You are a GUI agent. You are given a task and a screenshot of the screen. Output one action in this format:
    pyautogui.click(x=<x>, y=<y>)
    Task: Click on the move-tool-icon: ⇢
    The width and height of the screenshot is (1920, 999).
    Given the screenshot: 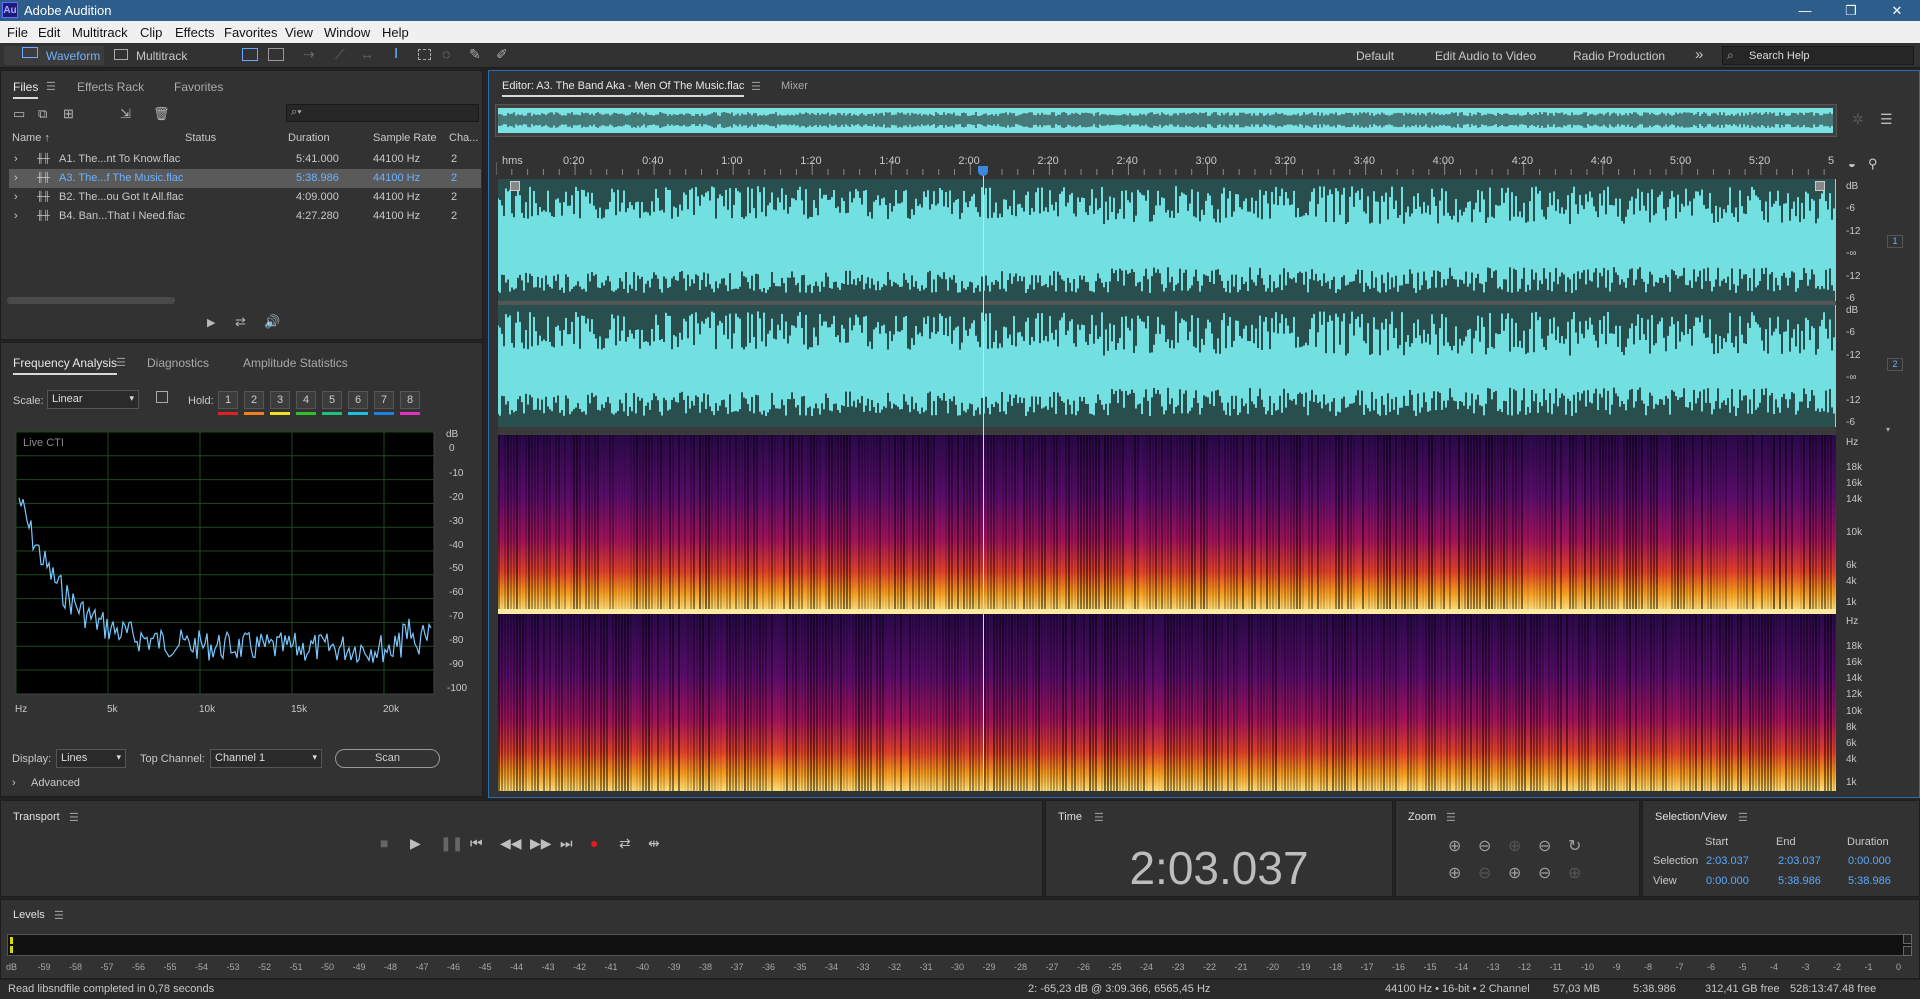 What is the action you would take?
    pyautogui.click(x=309, y=54)
    